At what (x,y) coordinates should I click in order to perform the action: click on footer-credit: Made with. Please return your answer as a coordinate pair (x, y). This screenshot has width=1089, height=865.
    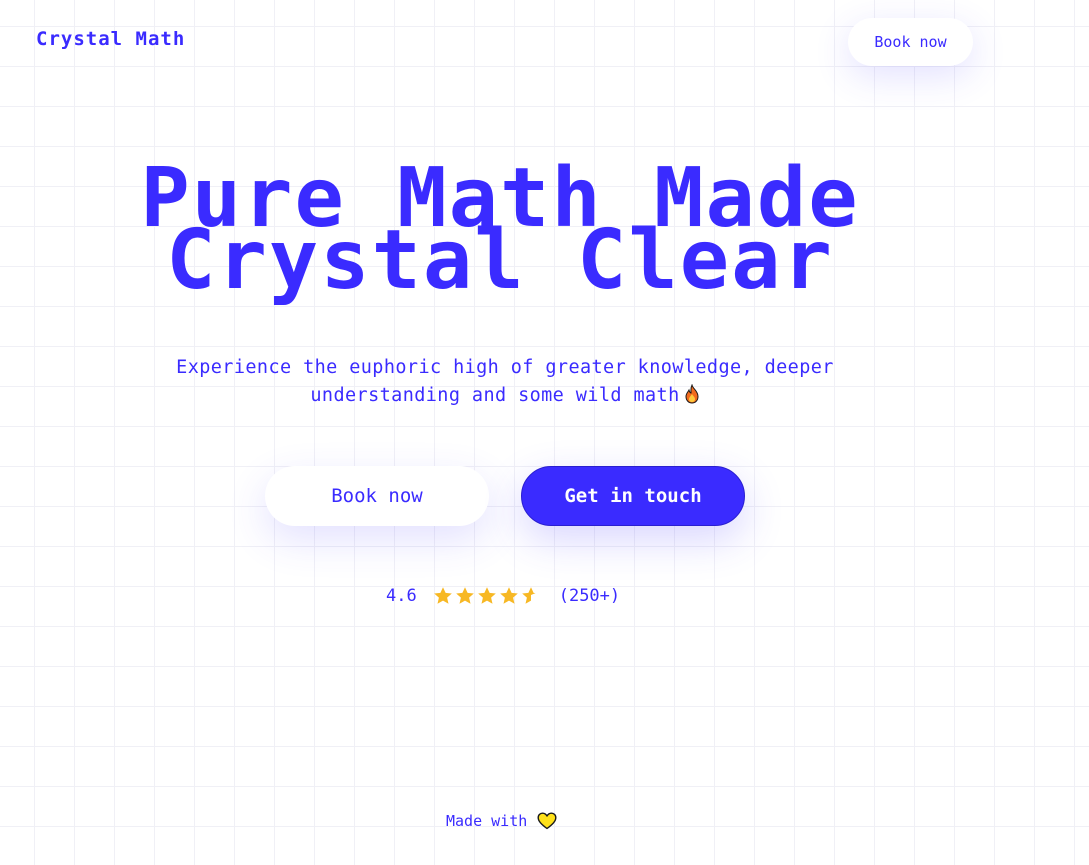
    Looking at the image, I should click on (501, 821).